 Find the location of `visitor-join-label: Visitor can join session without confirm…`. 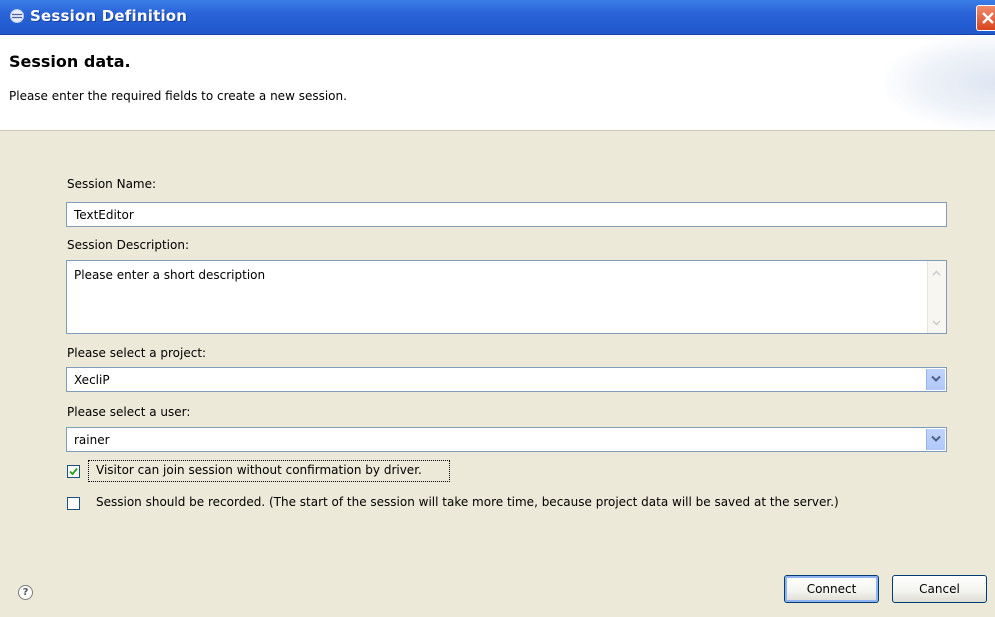

visitor-join-label: Visitor can join session without confirm… is located at coordinates (259, 470).